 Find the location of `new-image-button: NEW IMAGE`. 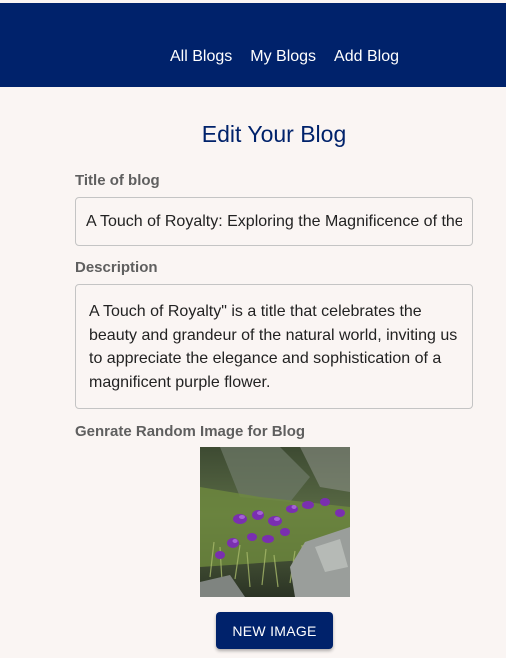

new-image-button: NEW IMAGE is located at coordinates (274, 630).